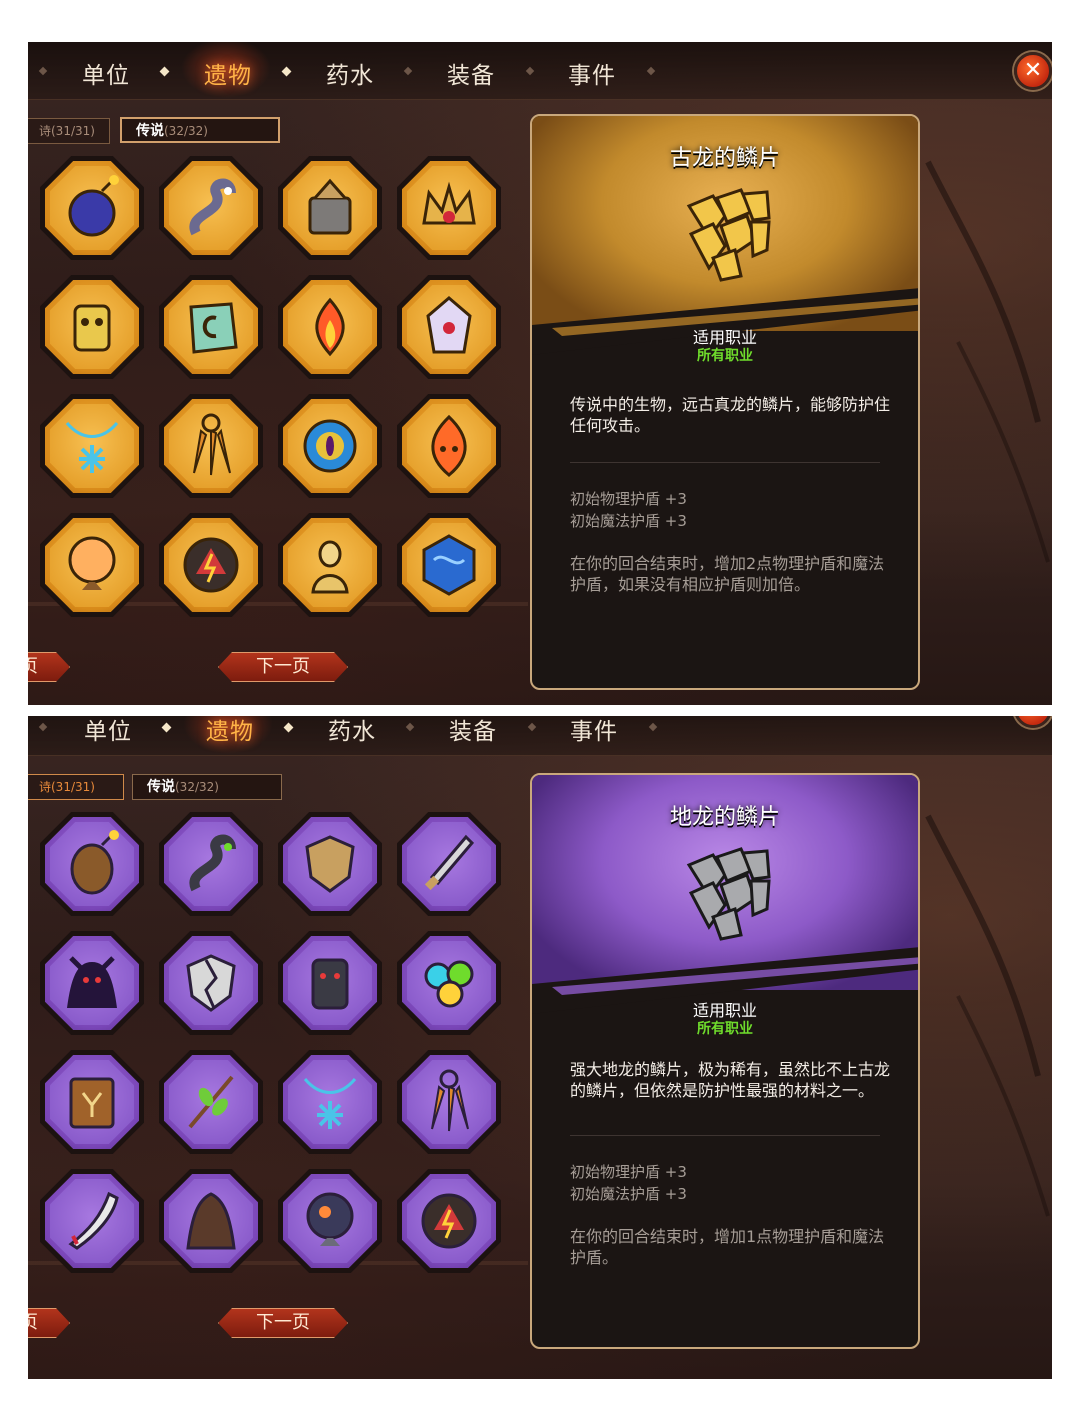 The height and width of the screenshot is (1424, 1080). I want to click on goddess-statue-icon, so click(330, 567).